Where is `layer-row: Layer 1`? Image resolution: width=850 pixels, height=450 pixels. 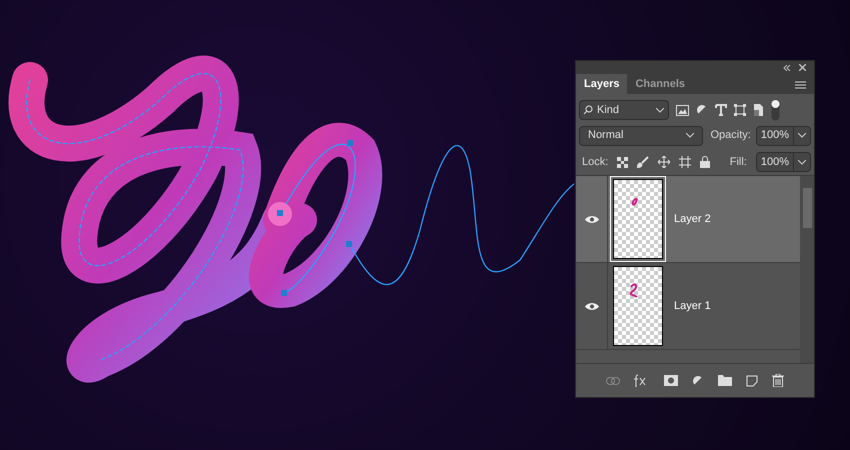 layer-row: Layer 1 is located at coordinates (688, 306).